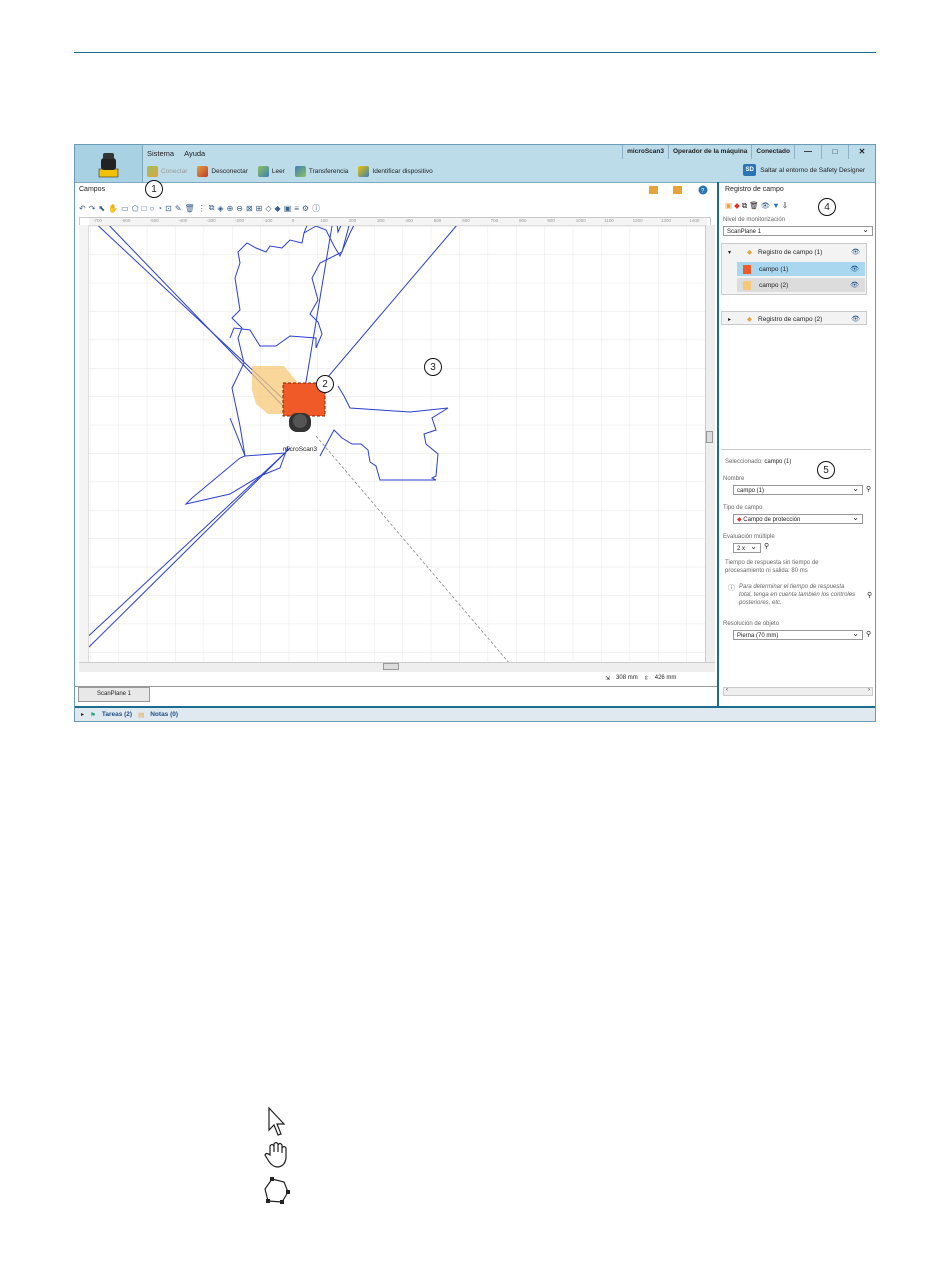  What do you see at coordinates (82, 714) in the screenshot?
I see `expand-tasks-icon: ▸` at bounding box center [82, 714].